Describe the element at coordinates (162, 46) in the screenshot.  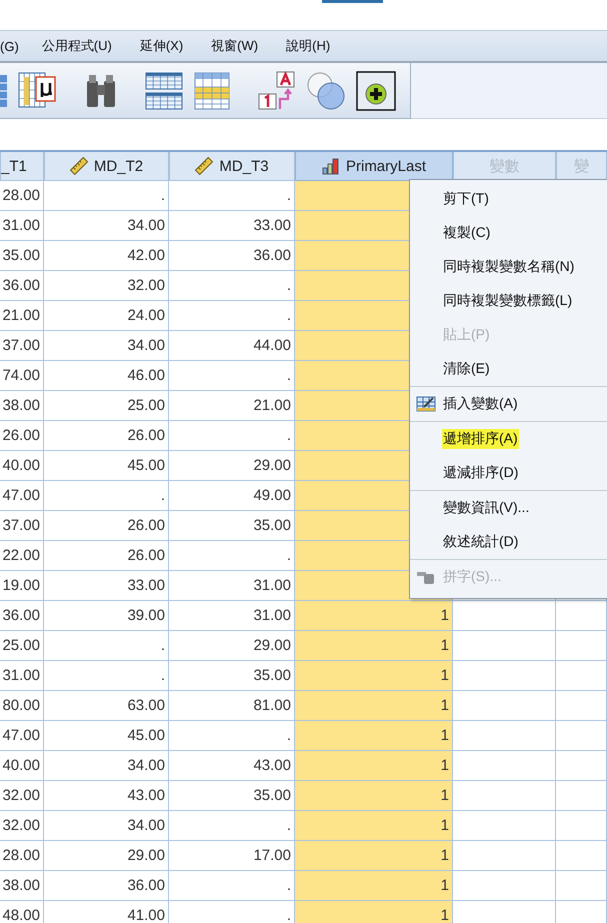
I see `menu-item: 延伸(X)` at that location.